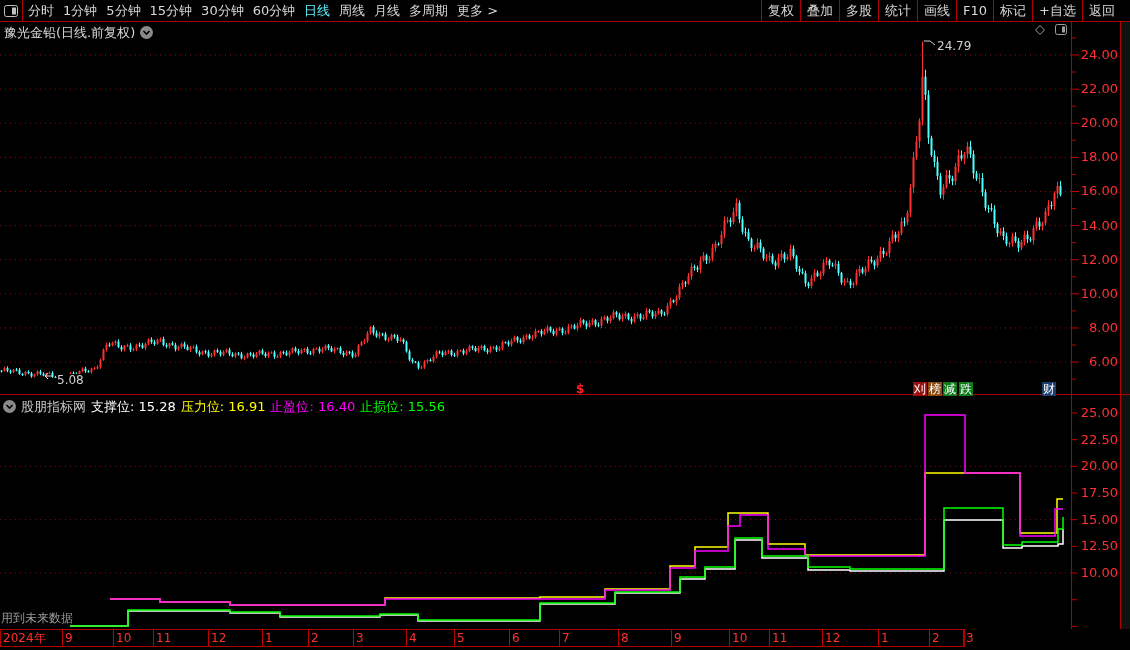 Image resolution: width=1130 pixels, height=650 pixels. What do you see at coordinates (1099, 519) in the screenshot?
I see `axis-label: 15.00` at bounding box center [1099, 519].